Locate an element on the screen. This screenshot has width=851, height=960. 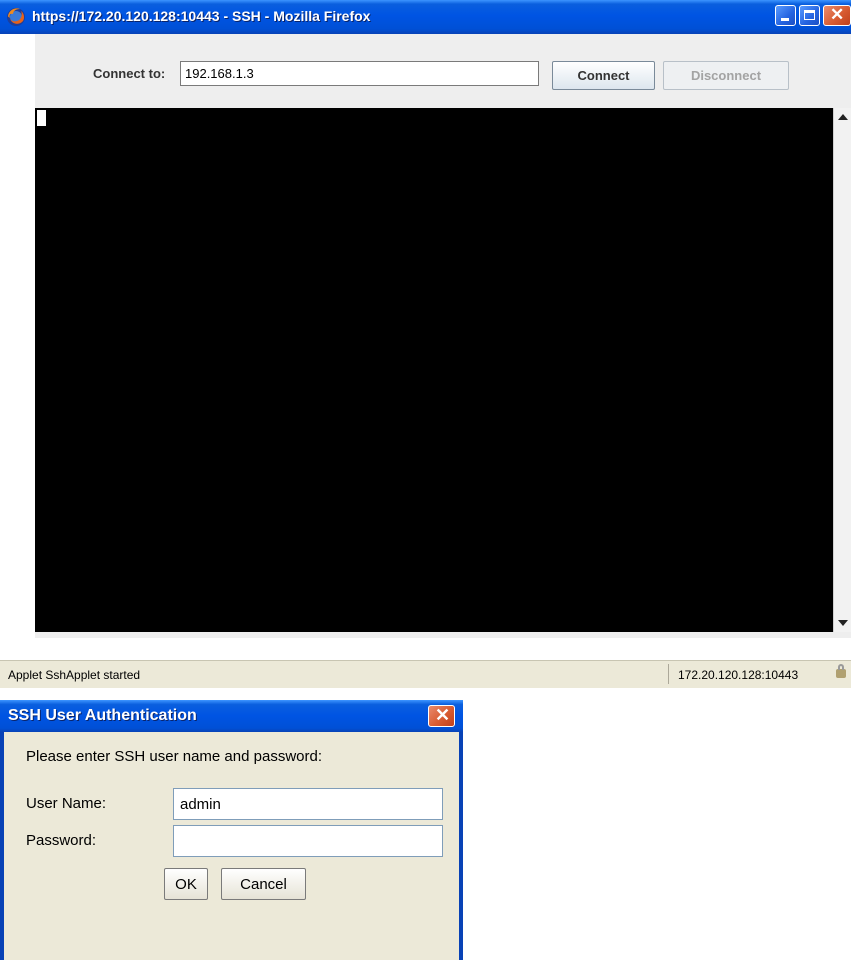
password-label: Password: is located at coordinates (61, 840).